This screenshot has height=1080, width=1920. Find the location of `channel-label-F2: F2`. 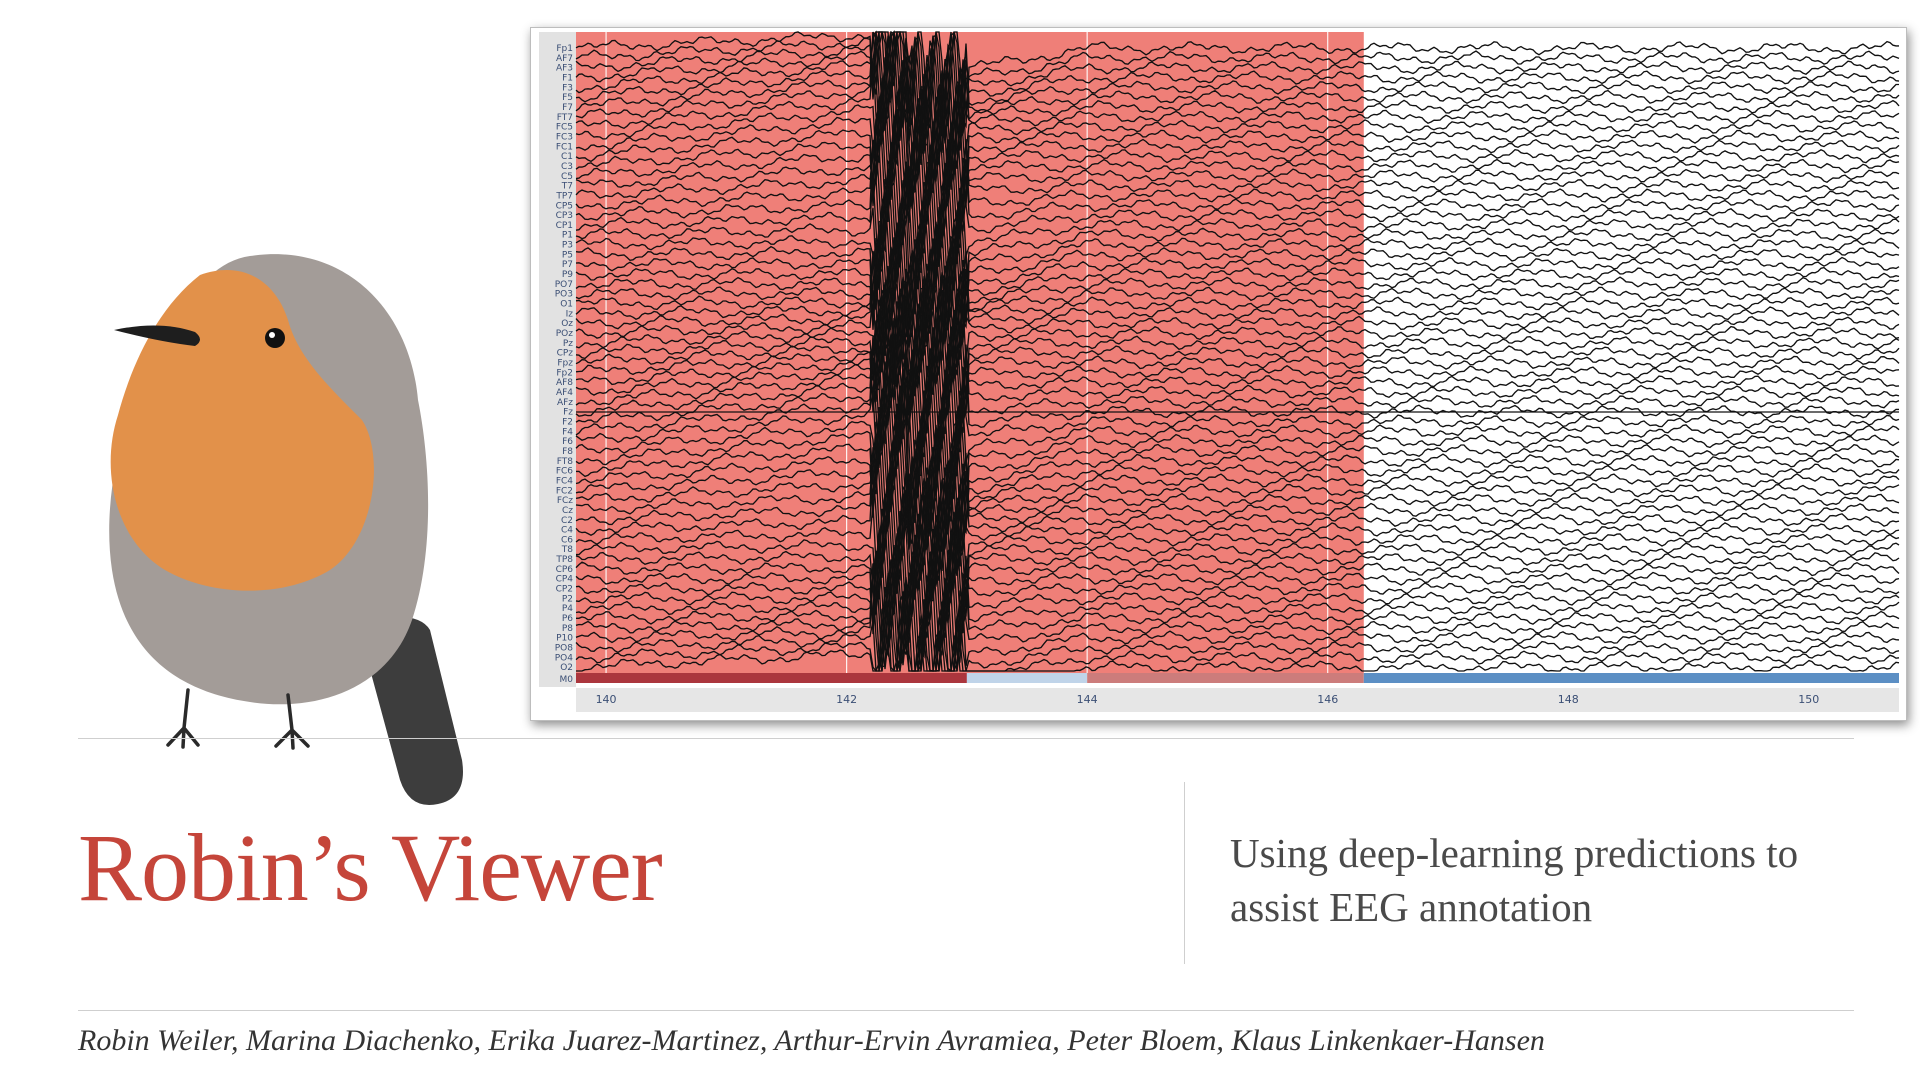

channel-label-F2: F2 is located at coordinates (567, 423).